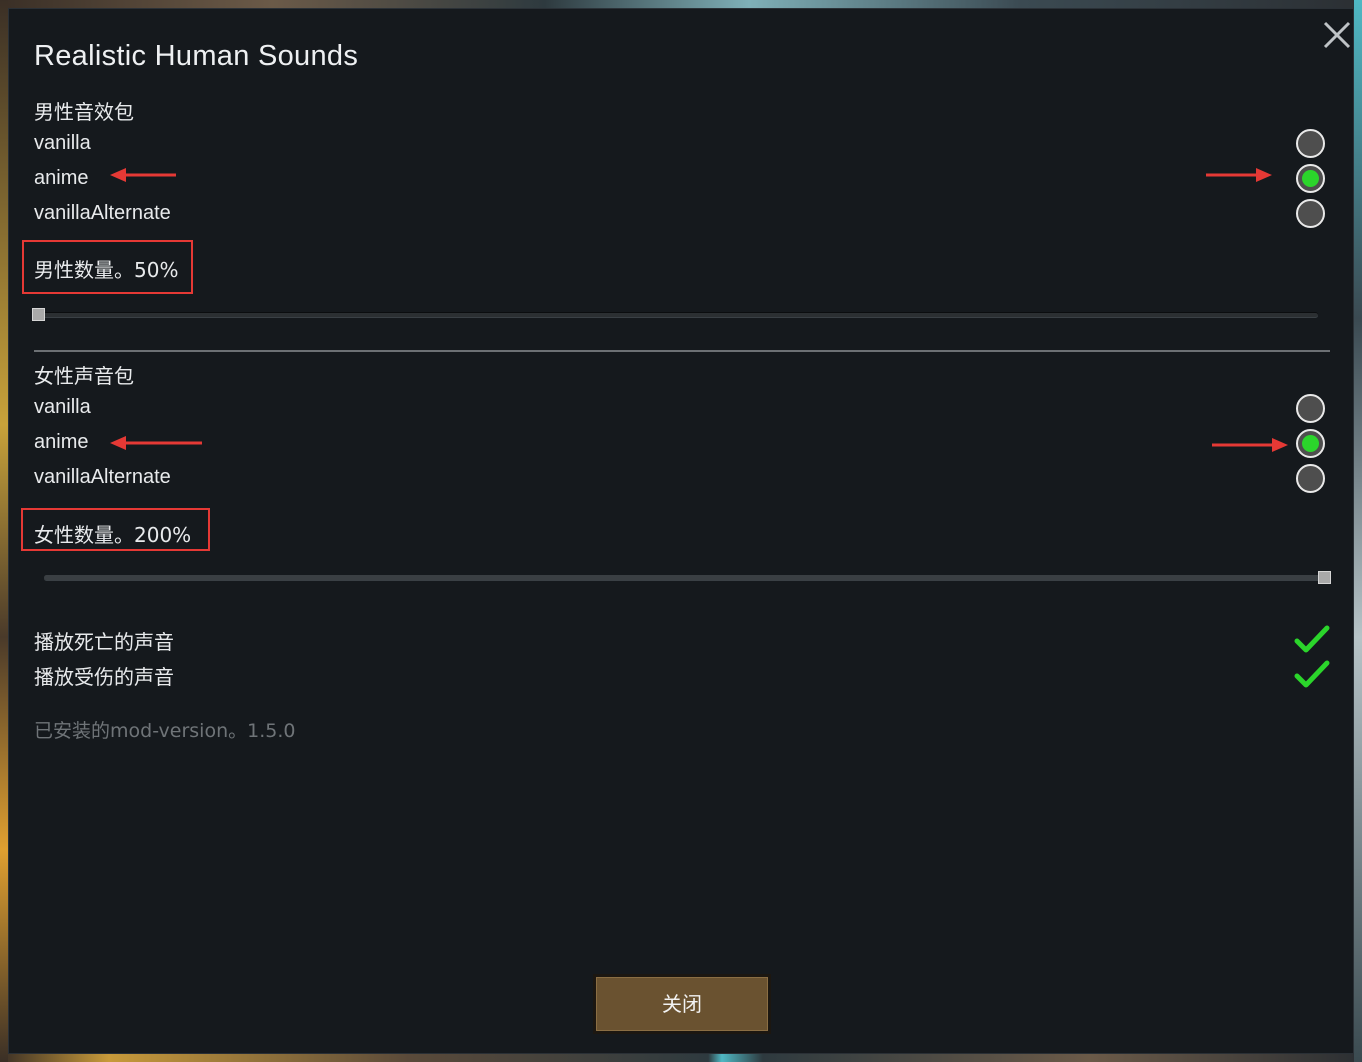 This screenshot has width=1362, height=1062. Describe the element at coordinates (38, 314) in the screenshot. I see `male-amount-slider-handle` at that location.